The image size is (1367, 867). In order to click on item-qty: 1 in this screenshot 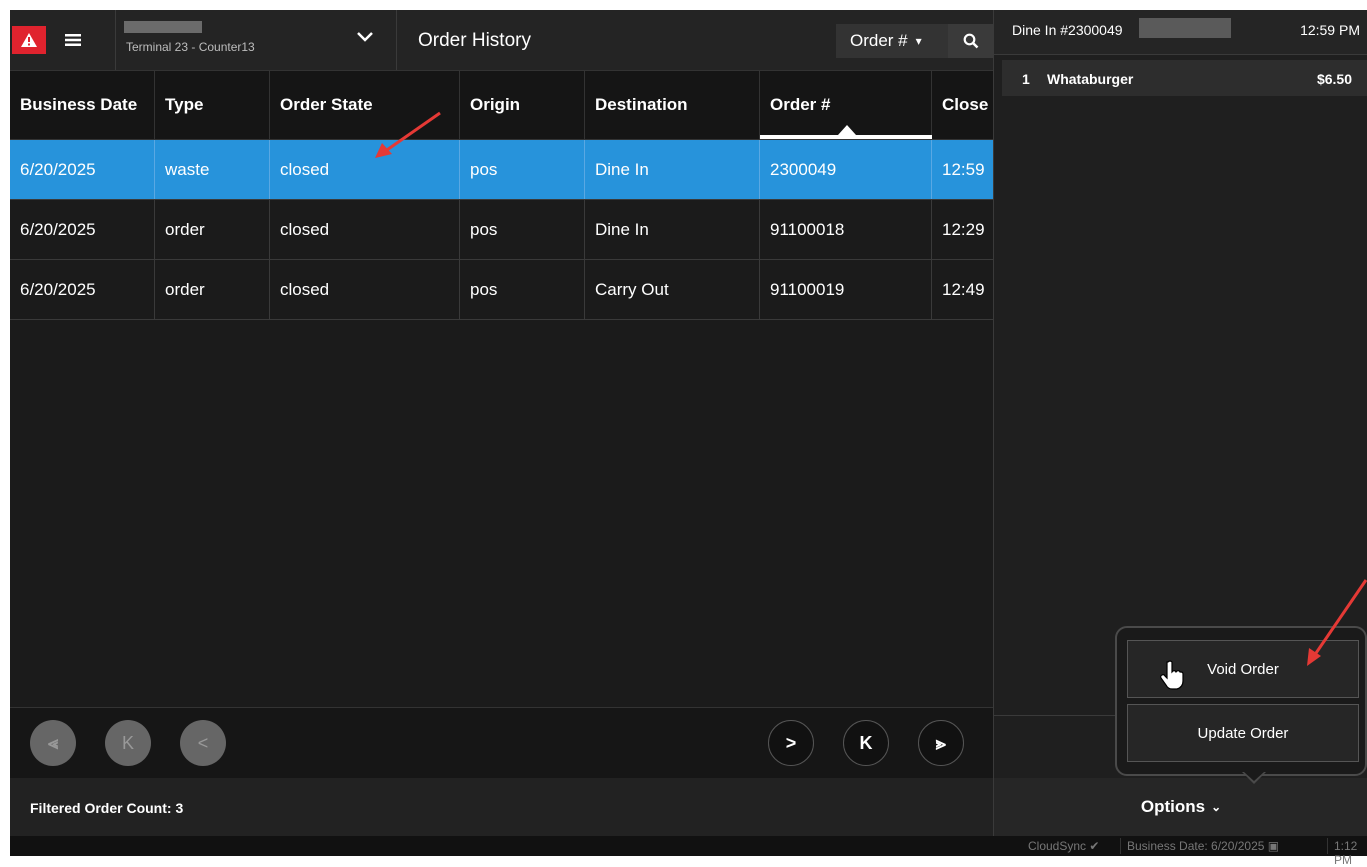, I will do `click(1026, 79)`.